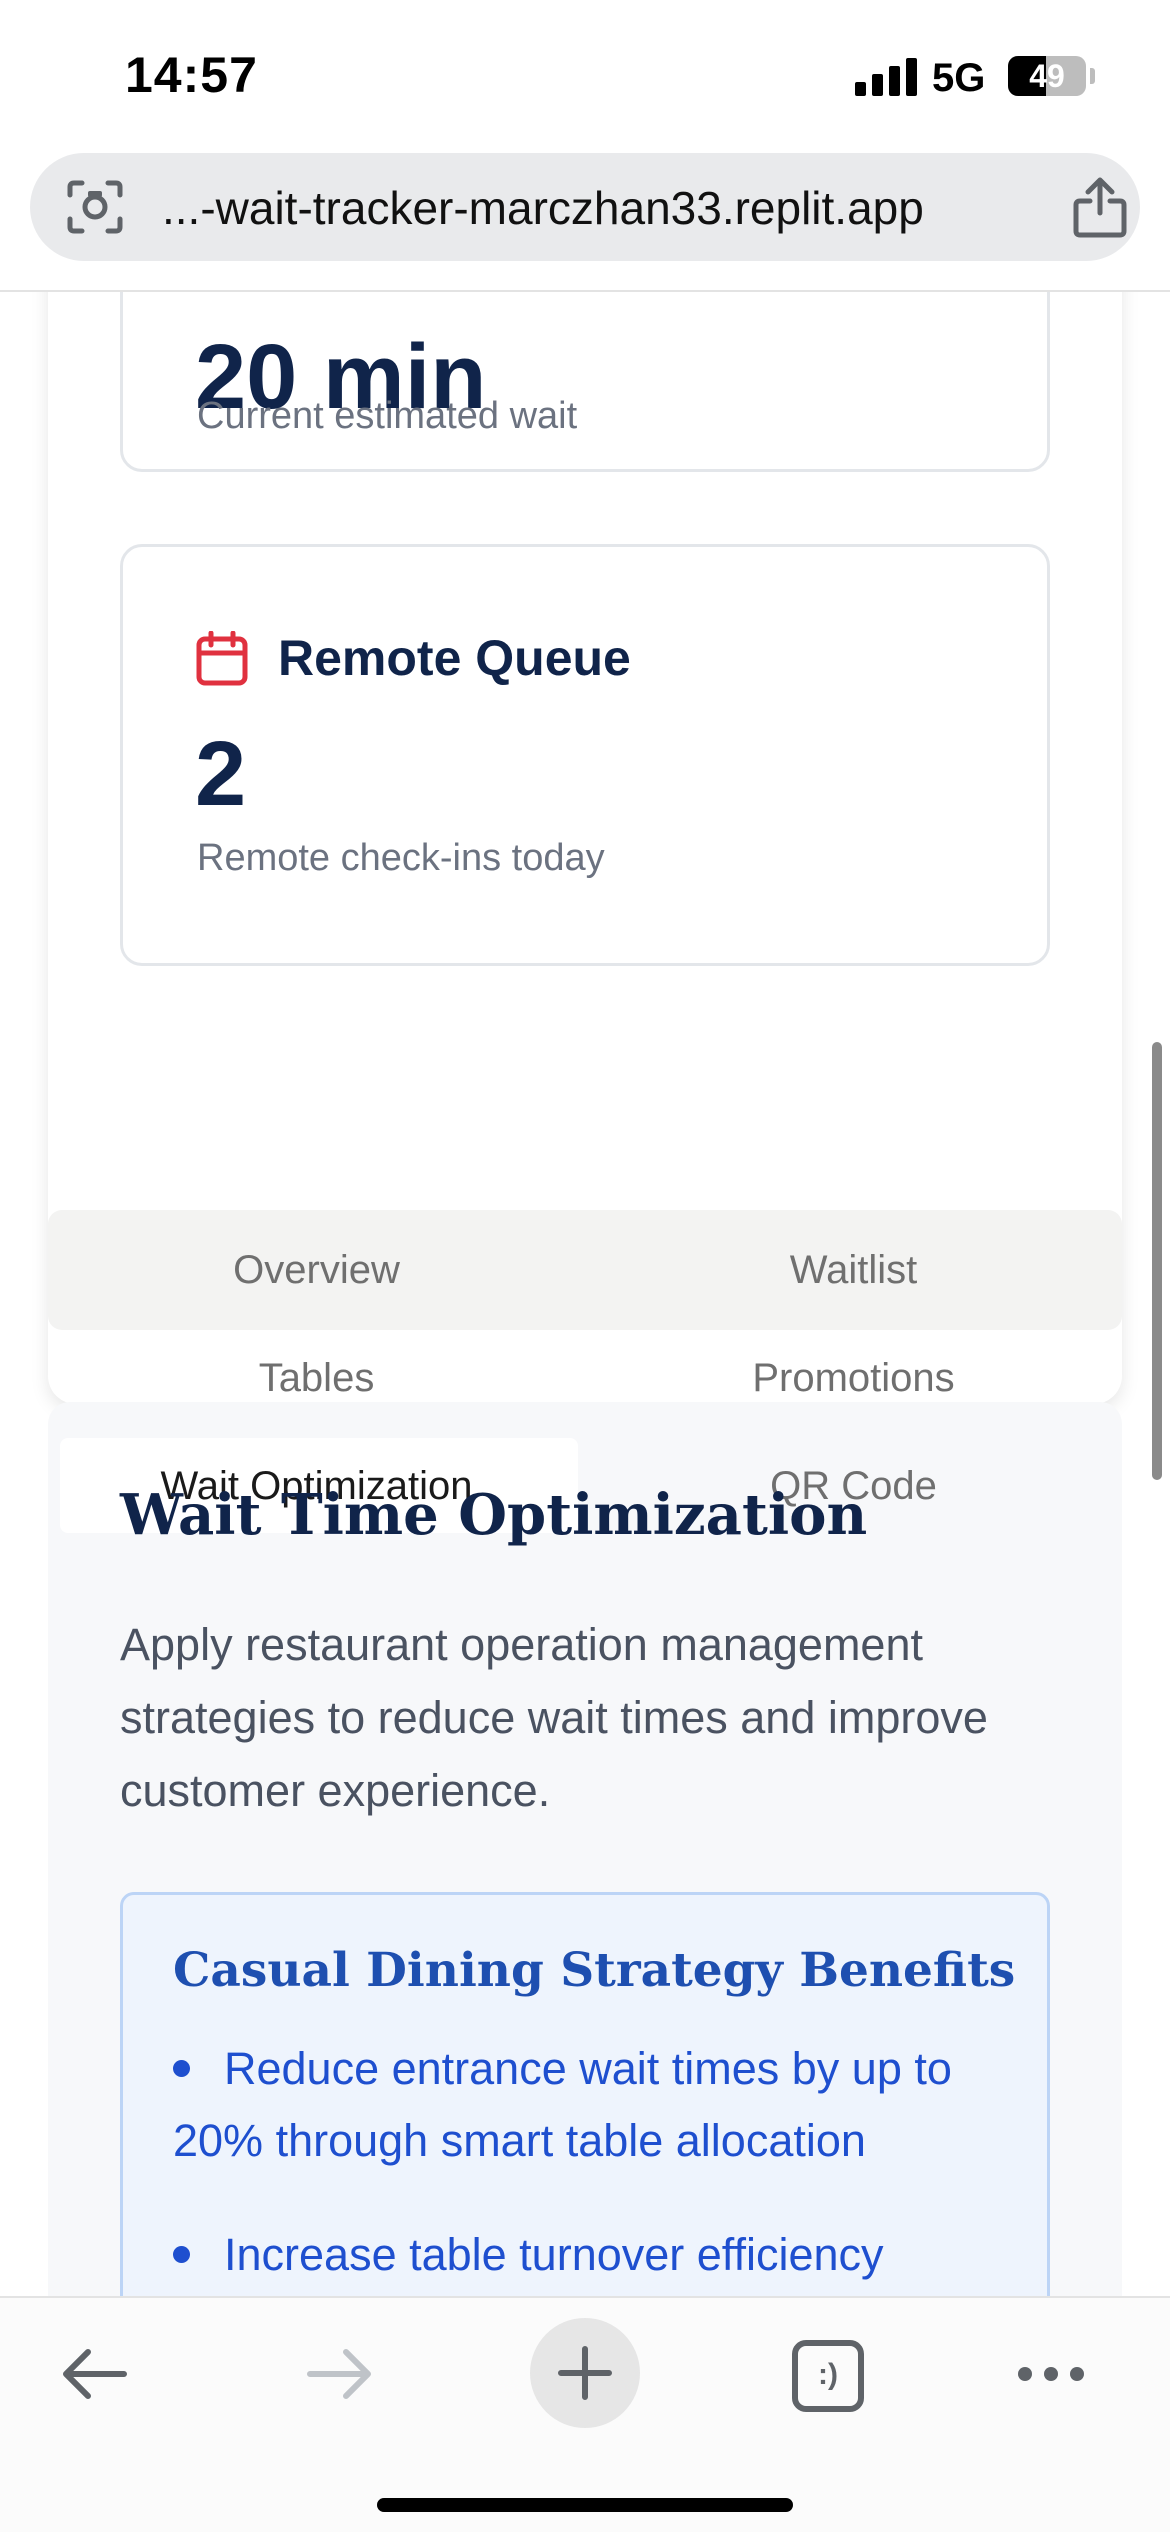  I want to click on back-arrow-icon, so click(94, 2374).